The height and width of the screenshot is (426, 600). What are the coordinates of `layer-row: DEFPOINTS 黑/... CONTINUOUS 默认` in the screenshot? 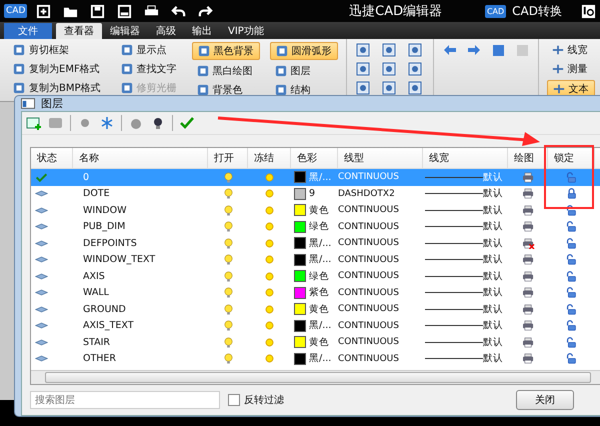 It's located at (315, 243).